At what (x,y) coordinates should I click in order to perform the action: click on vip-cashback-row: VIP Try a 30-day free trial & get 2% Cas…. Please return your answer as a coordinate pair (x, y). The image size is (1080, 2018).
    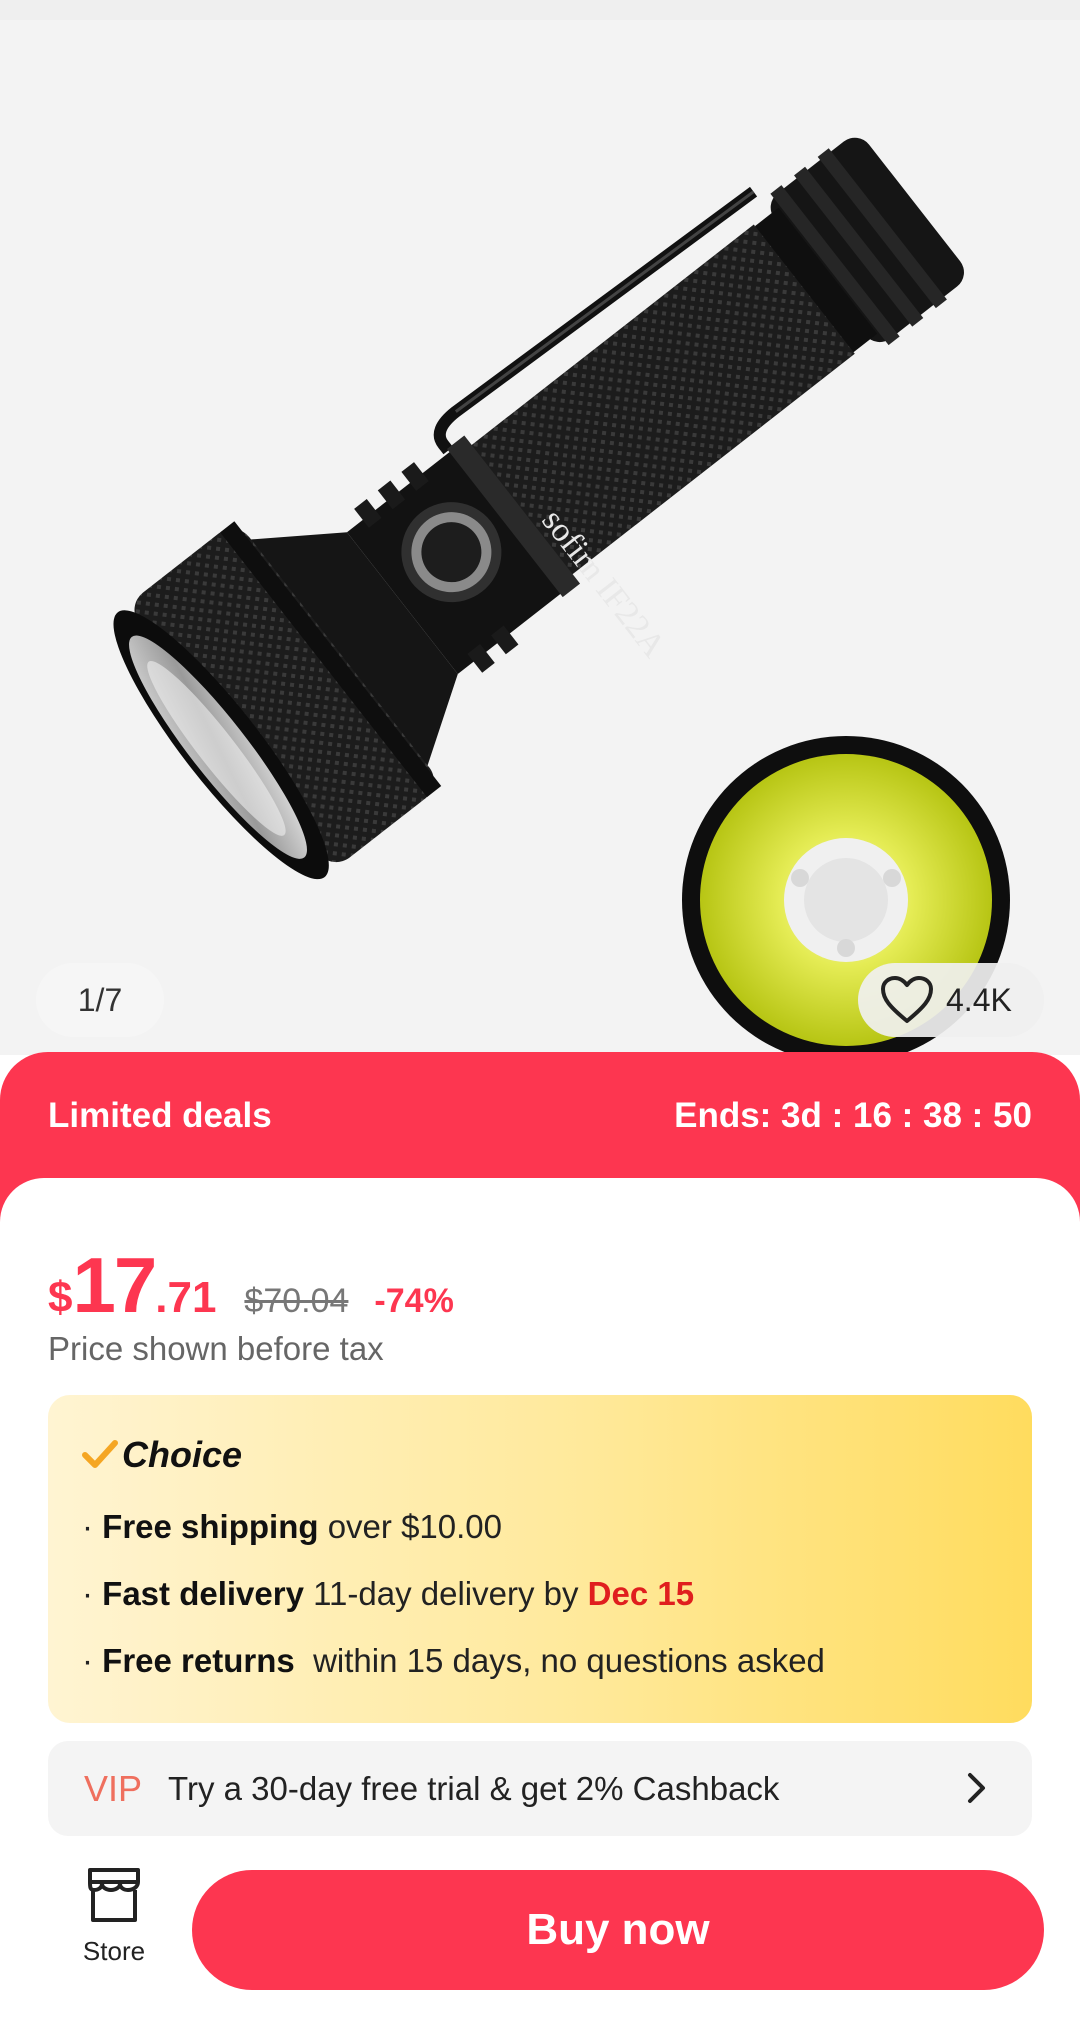
    Looking at the image, I should click on (540, 1788).